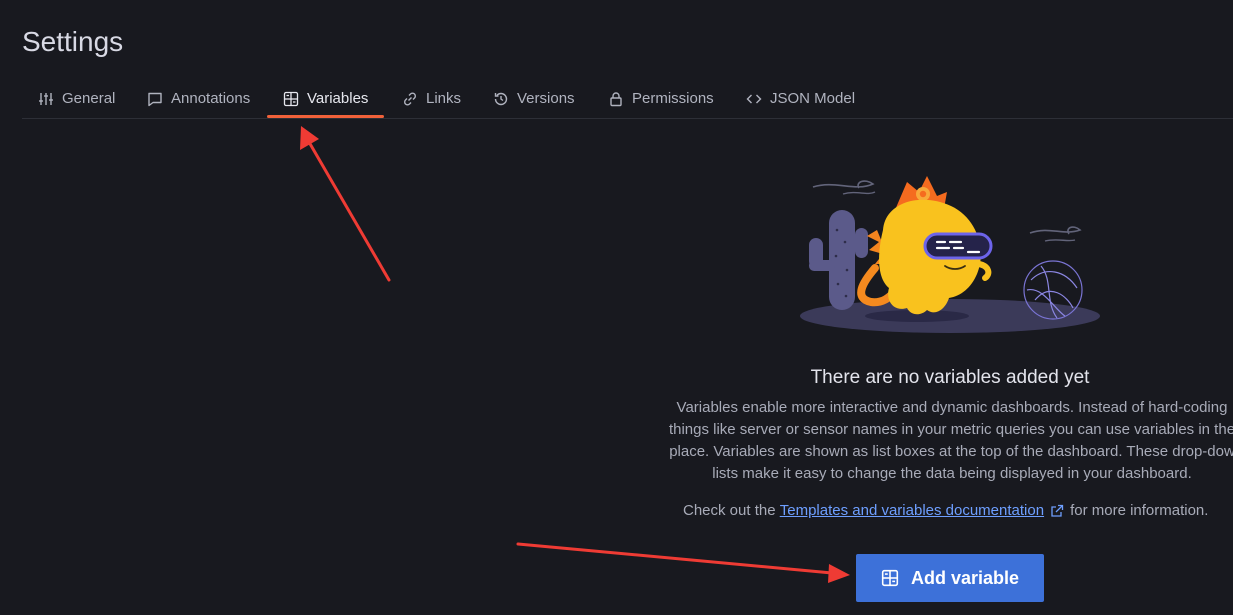 This screenshot has width=1233, height=615. I want to click on add-variable-button: Add variable, so click(950, 578).